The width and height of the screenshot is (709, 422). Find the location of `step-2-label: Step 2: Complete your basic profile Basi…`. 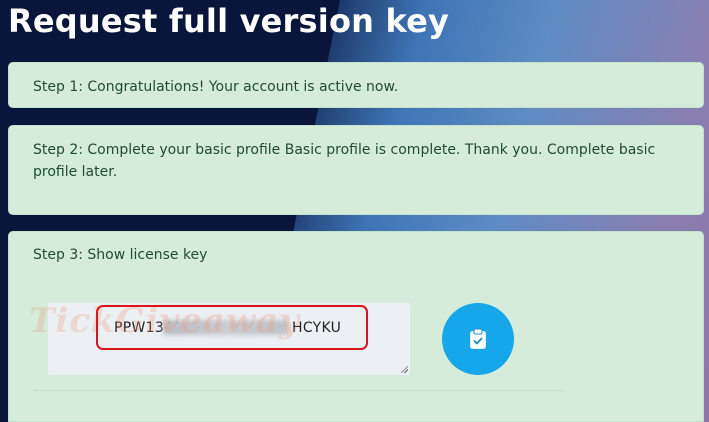

step-2-label: Step 2: Complete your basic profile Basi… is located at coordinates (344, 161).